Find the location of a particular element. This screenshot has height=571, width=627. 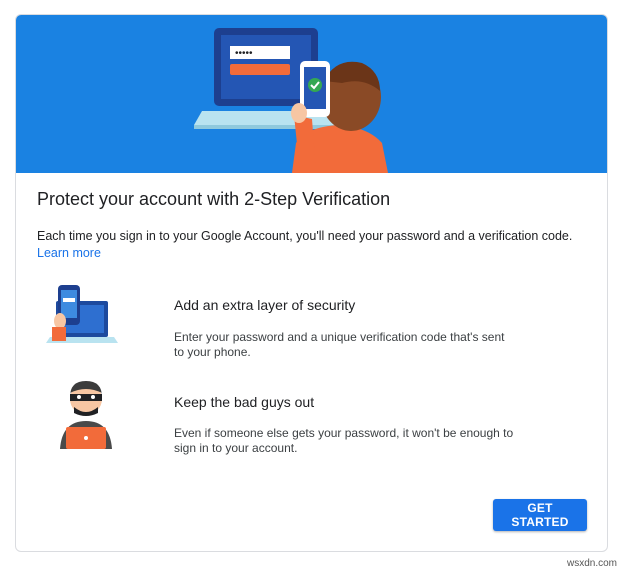

feature-security-title: Add an extra layer of security is located at coordinates (265, 305).